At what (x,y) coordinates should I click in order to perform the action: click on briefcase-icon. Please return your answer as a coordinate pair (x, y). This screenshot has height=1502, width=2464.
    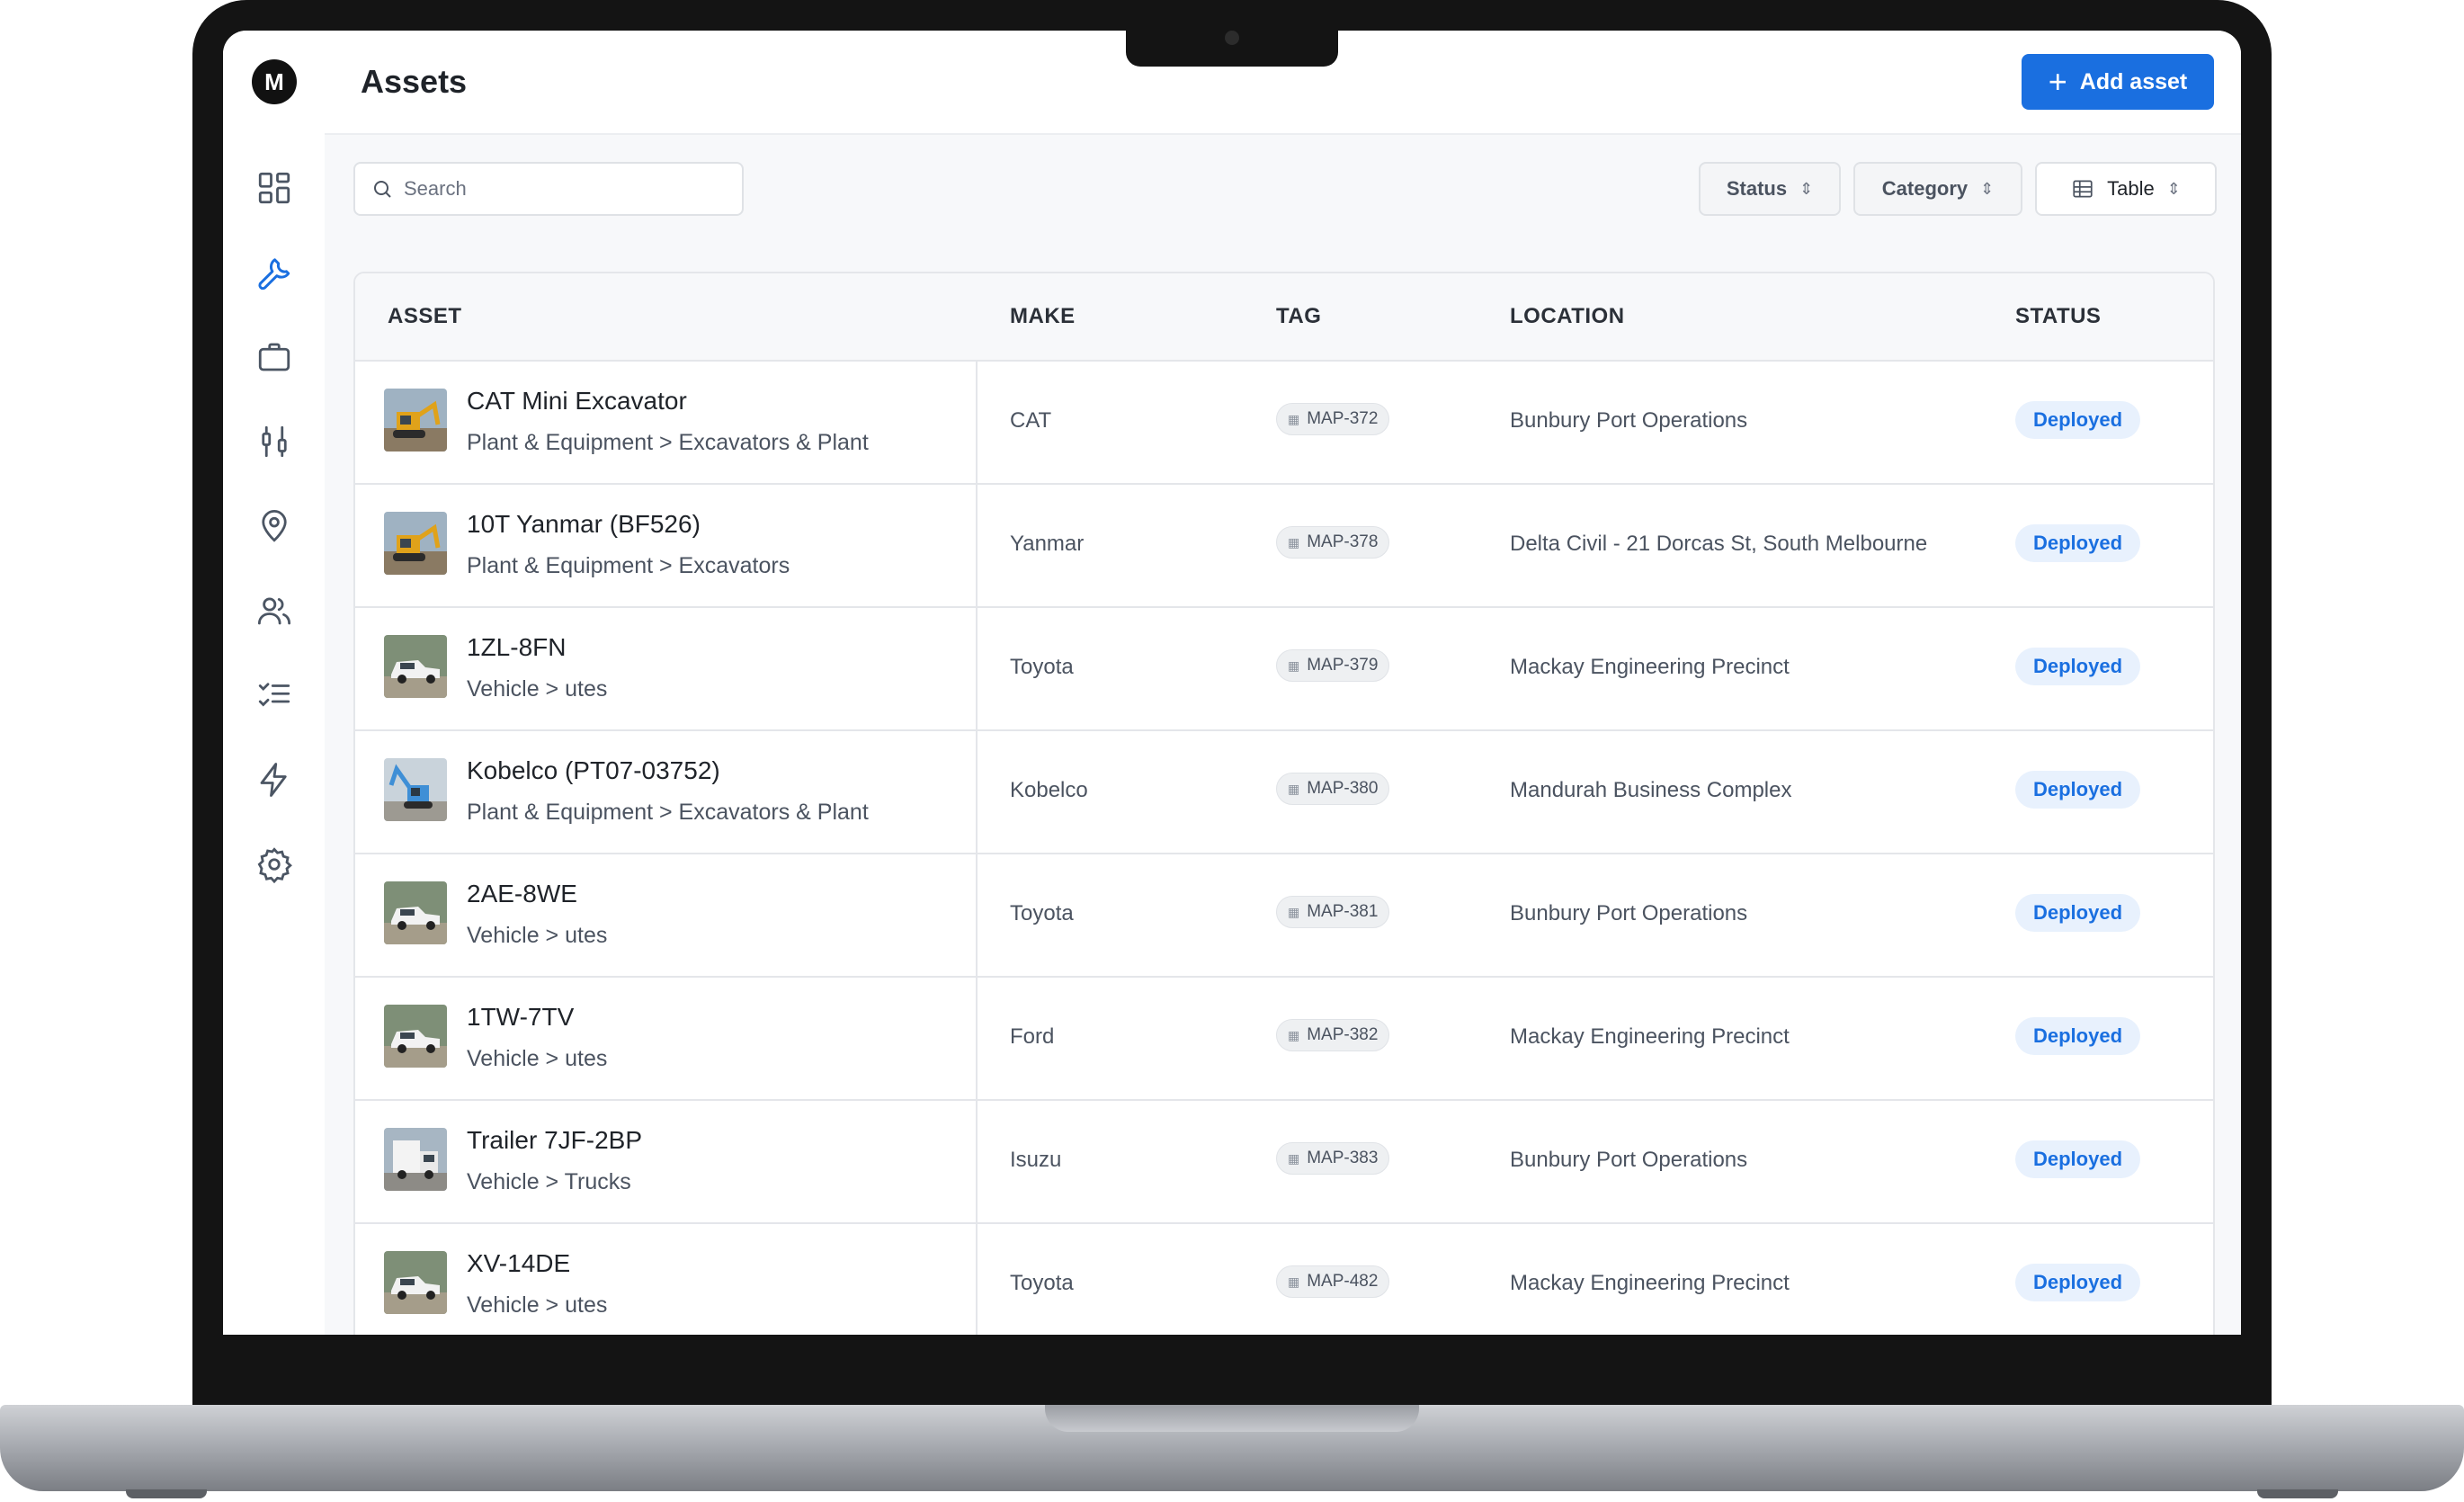
    Looking at the image, I should click on (274, 357).